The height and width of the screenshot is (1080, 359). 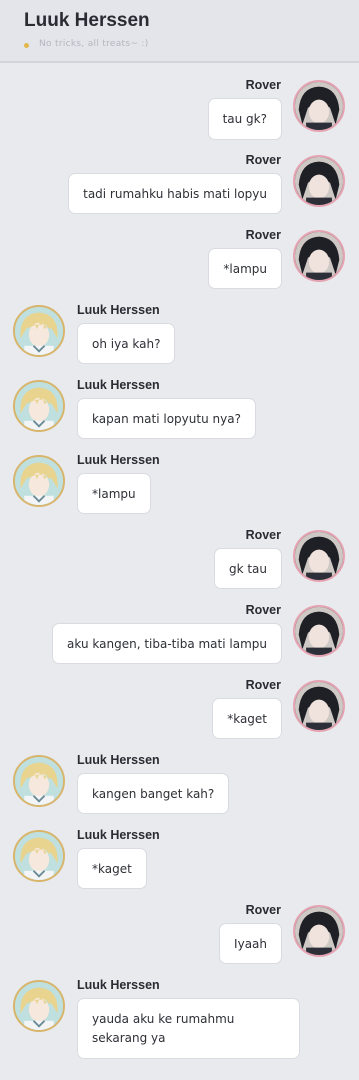 What do you see at coordinates (126, 343) in the screenshot?
I see `message-bubble: oh iya kah?` at bounding box center [126, 343].